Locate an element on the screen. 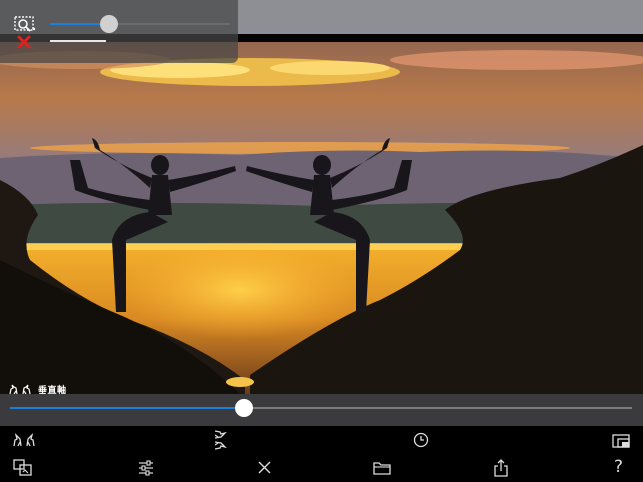 Image resolution: width=643 pixels, height=482 pixels. zoom-preview-icon is located at coordinates (25, 24).